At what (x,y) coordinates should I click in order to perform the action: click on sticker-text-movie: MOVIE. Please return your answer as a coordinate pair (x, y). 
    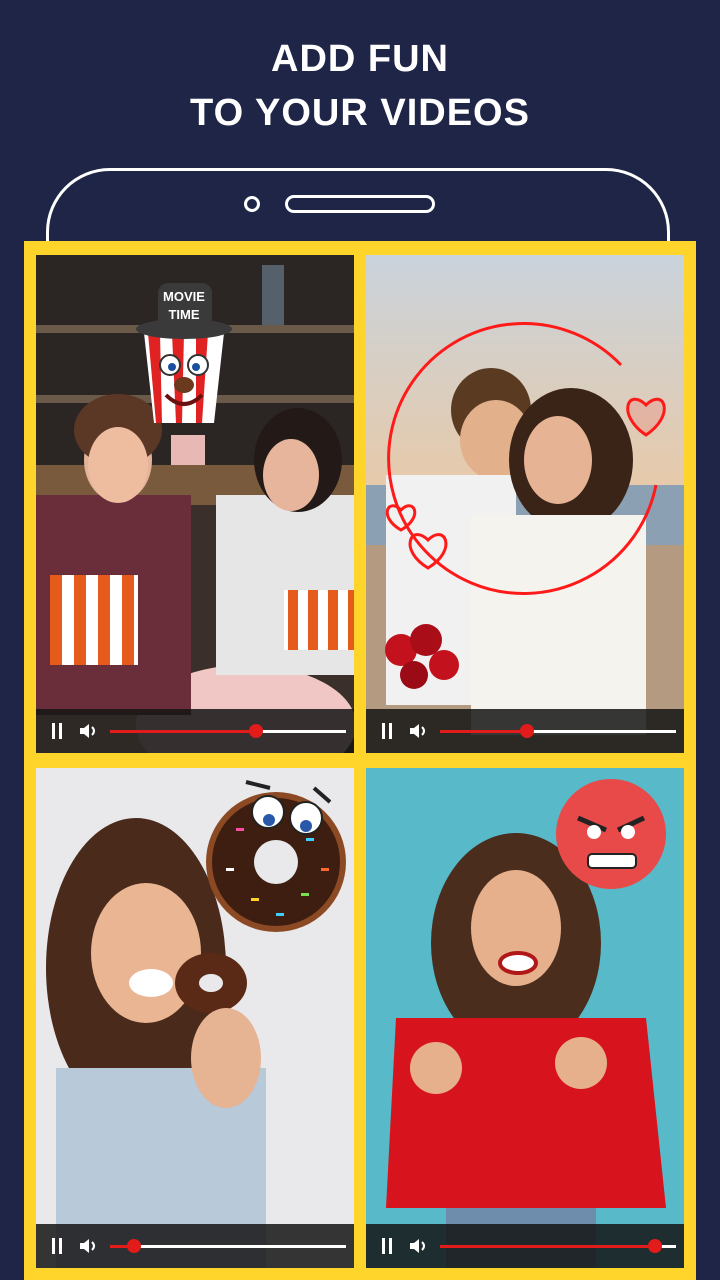
    Looking at the image, I should click on (184, 296).